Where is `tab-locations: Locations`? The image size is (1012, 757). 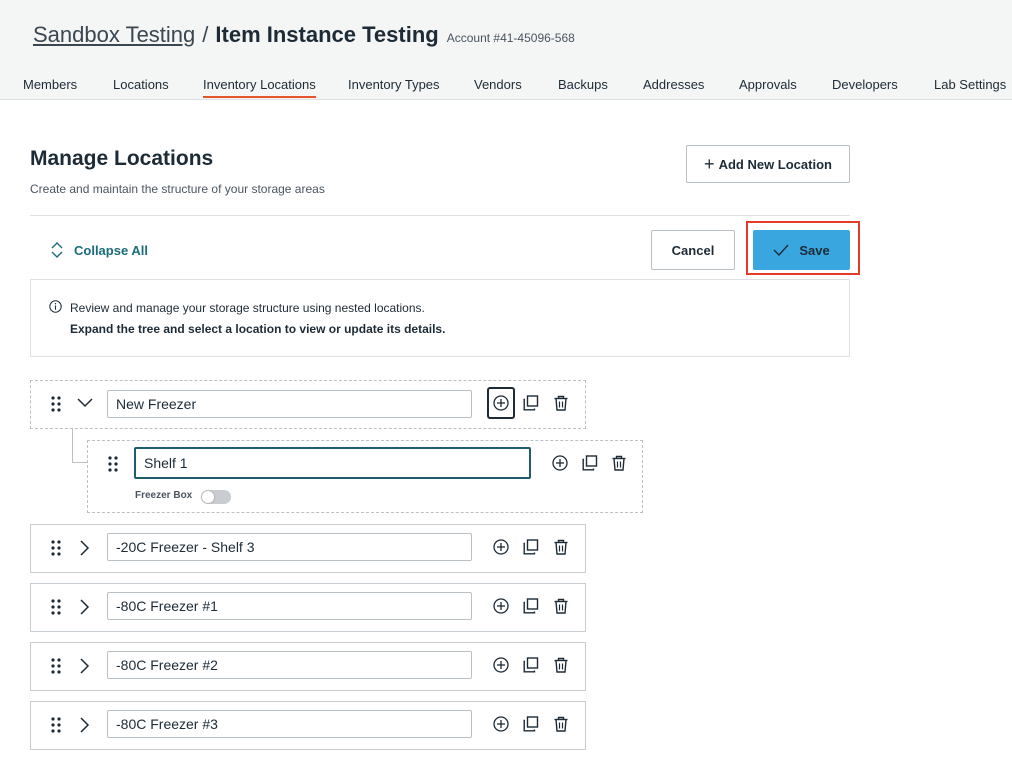
tab-locations: Locations is located at coordinates (141, 84).